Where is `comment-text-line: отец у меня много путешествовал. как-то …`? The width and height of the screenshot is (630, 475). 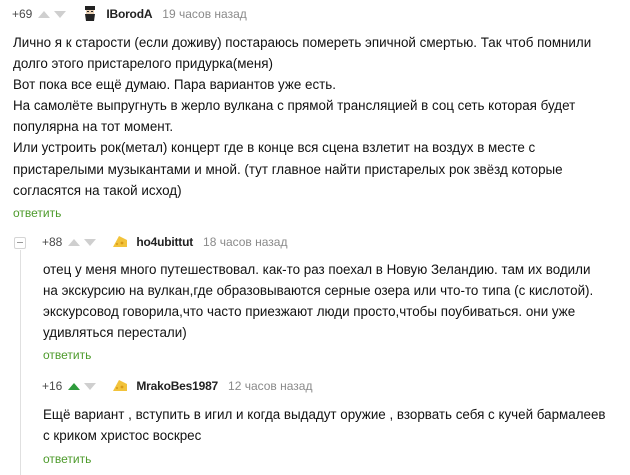
comment-text-line: отец у меня много путешествовал. как-то … is located at coordinates (317, 269).